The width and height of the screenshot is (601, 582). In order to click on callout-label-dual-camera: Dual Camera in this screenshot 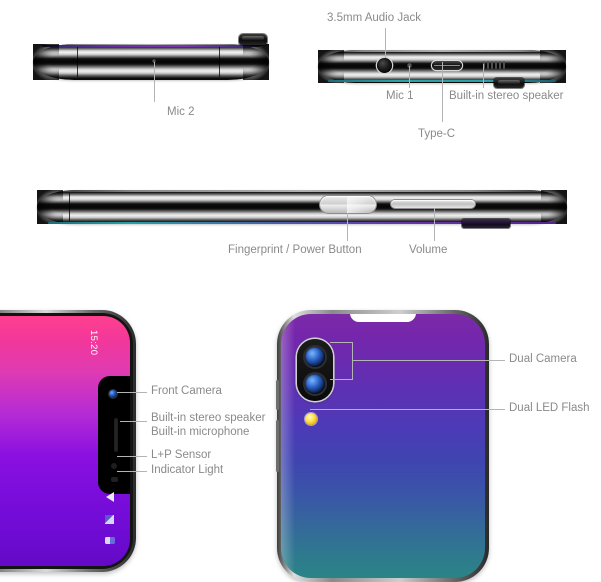, I will do `click(543, 359)`.